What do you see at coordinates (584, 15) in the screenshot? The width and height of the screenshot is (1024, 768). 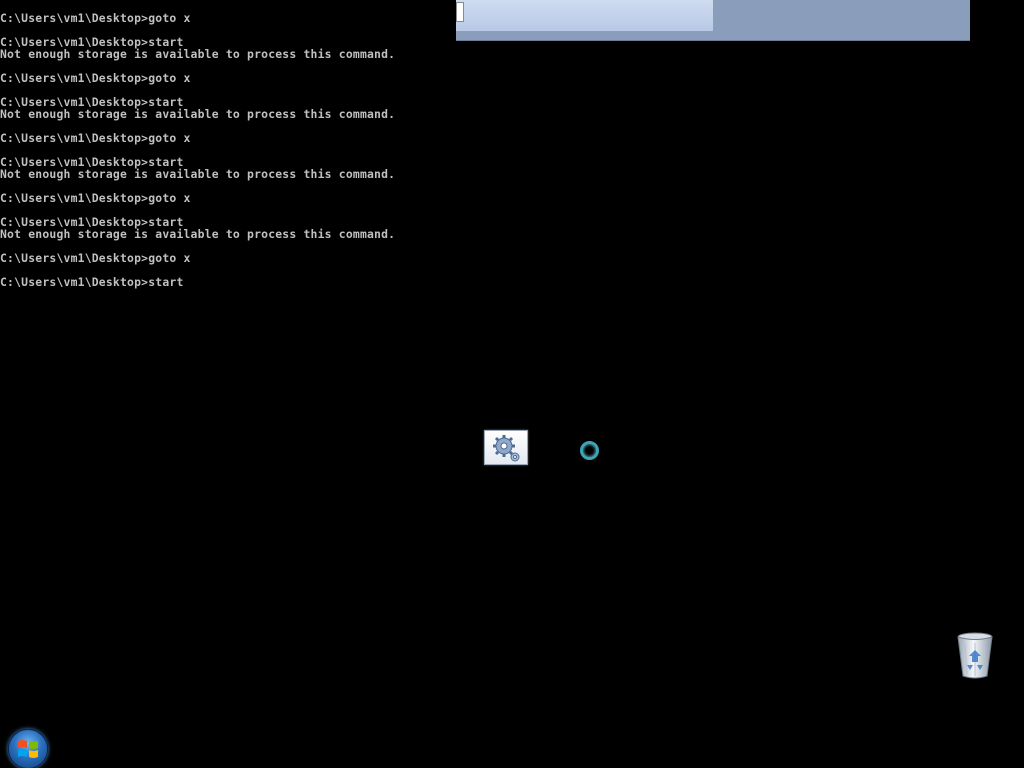 I see `strip-progress-fill` at bounding box center [584, 15].